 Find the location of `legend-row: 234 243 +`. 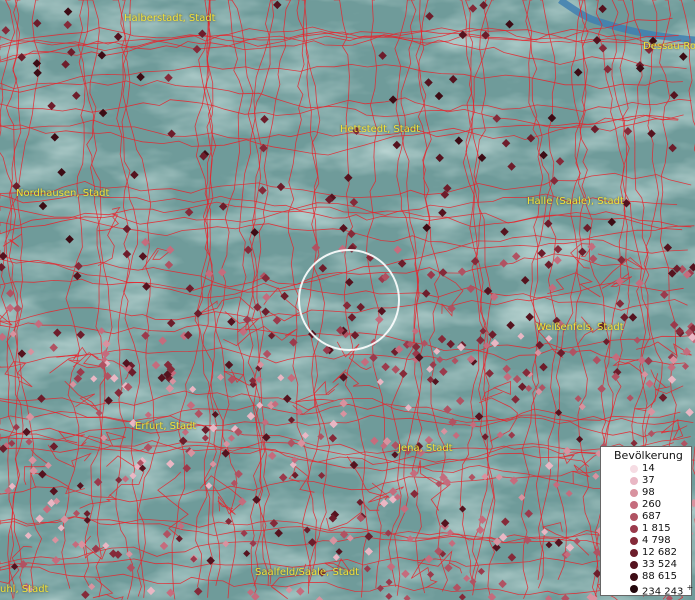

legend-row: 234 243 + is located at coordinates (647, 590).